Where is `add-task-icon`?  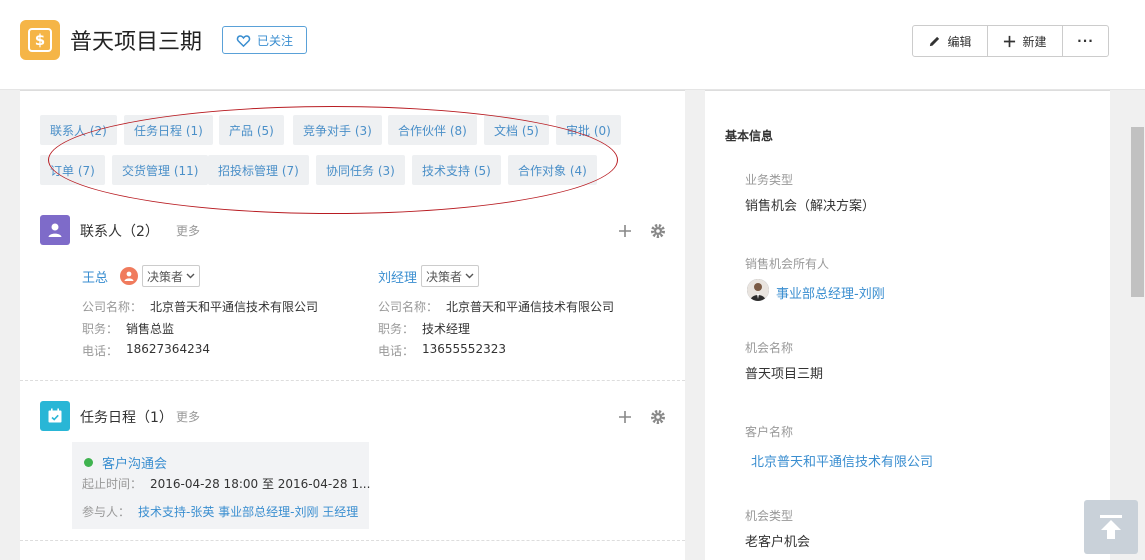
add-task-icon is located at coordinates (625, 417).